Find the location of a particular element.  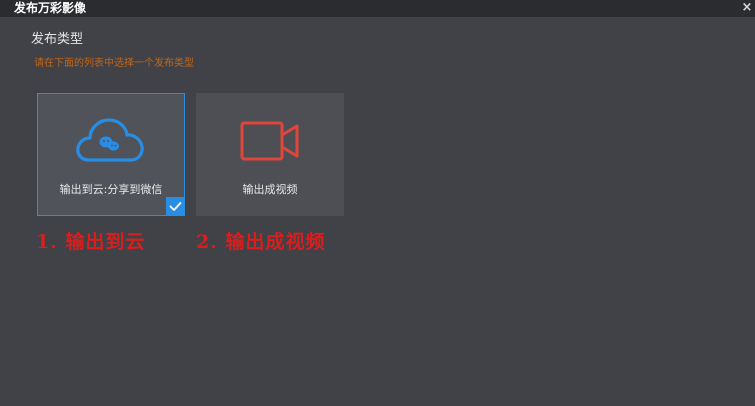

window-title: 发布万彩影像 is located at coordinates (50, 8).